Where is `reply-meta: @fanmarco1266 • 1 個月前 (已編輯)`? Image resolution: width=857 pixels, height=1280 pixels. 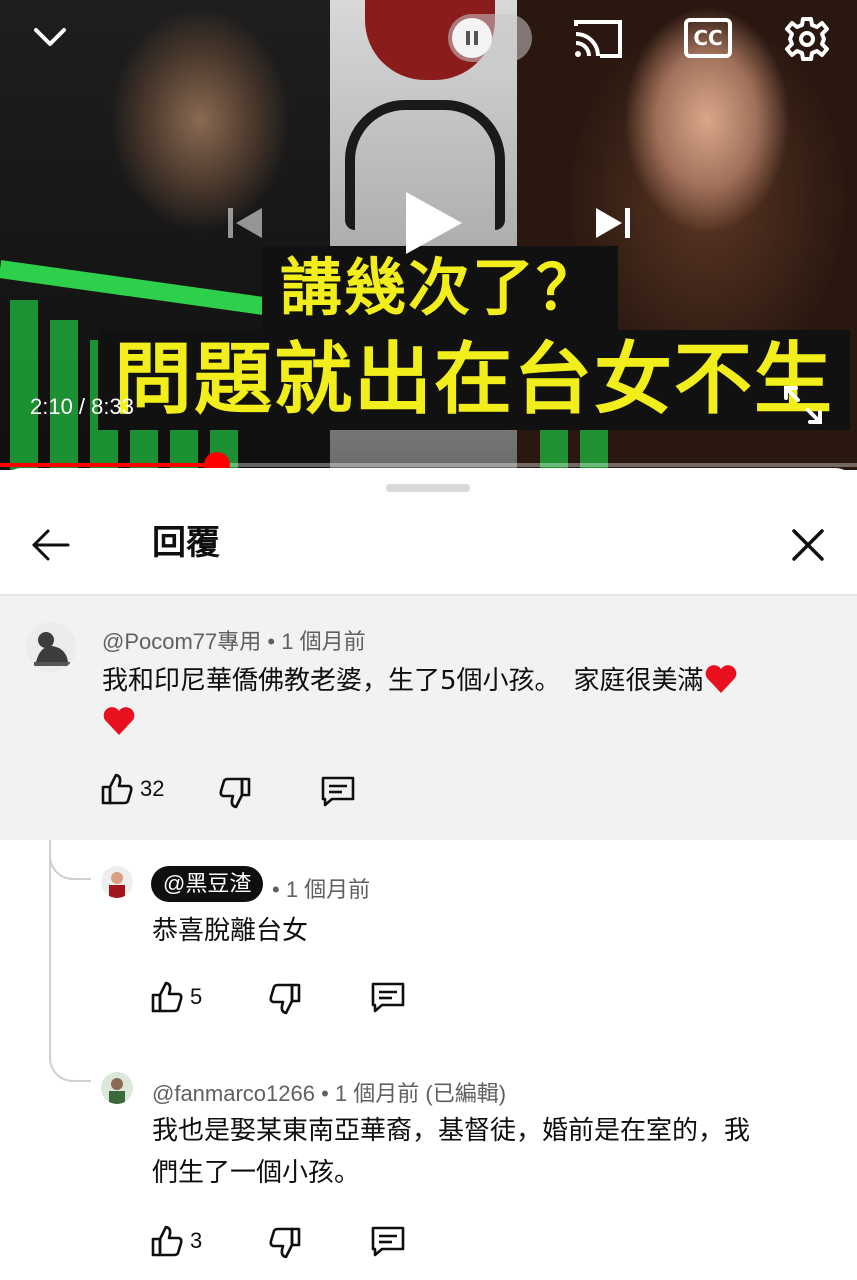
reply-meta: @fanmarco1266 • 1 個月前 (已編輯) is located at coordinates (329, 1092).